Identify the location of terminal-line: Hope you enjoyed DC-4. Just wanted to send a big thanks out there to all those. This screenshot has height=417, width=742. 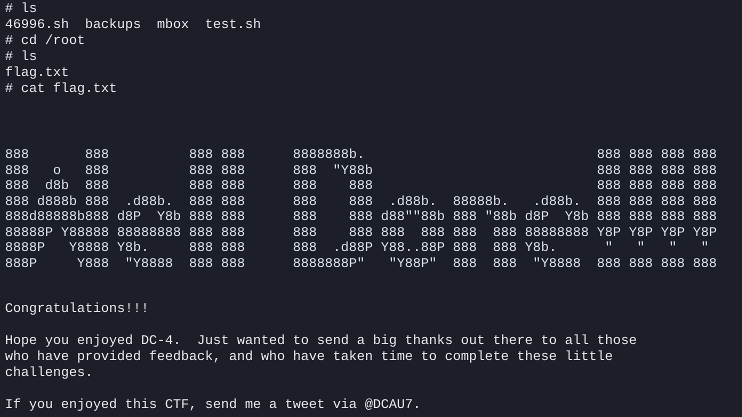
(321, 342).